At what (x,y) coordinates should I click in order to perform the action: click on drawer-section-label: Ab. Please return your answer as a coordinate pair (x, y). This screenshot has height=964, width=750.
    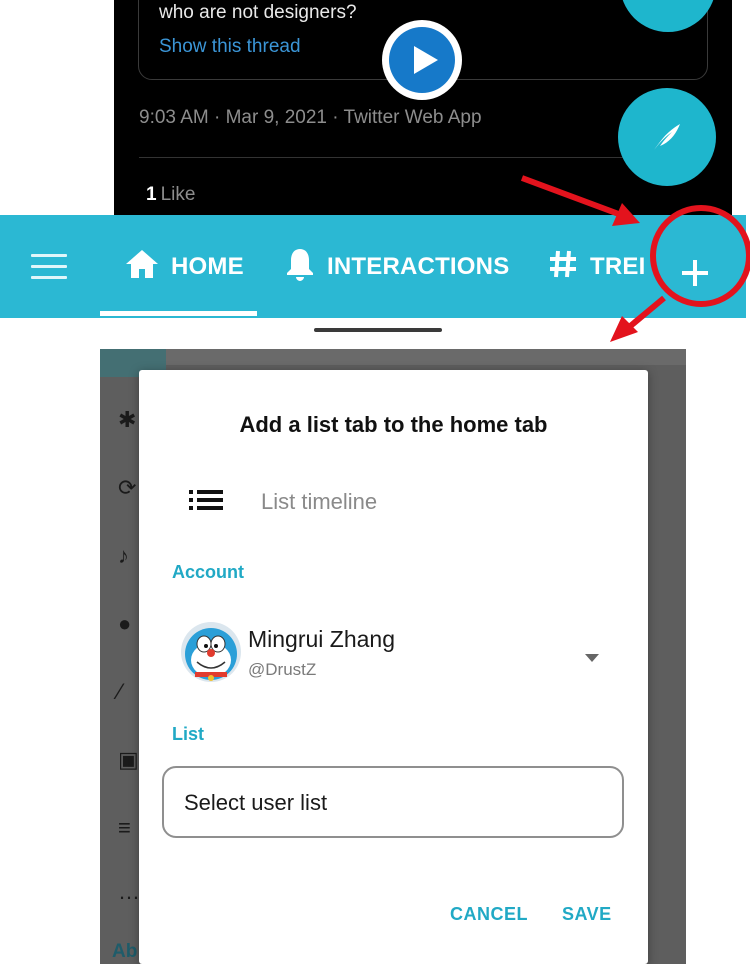
    Looking at the image, I should click on (125, 951).